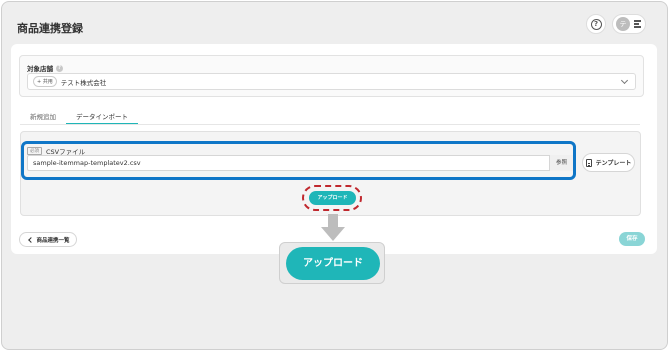  Describe the element at coordinates (333, 263) in the screenshot. I see `upload-button-zoomed: アップロード` at that location.